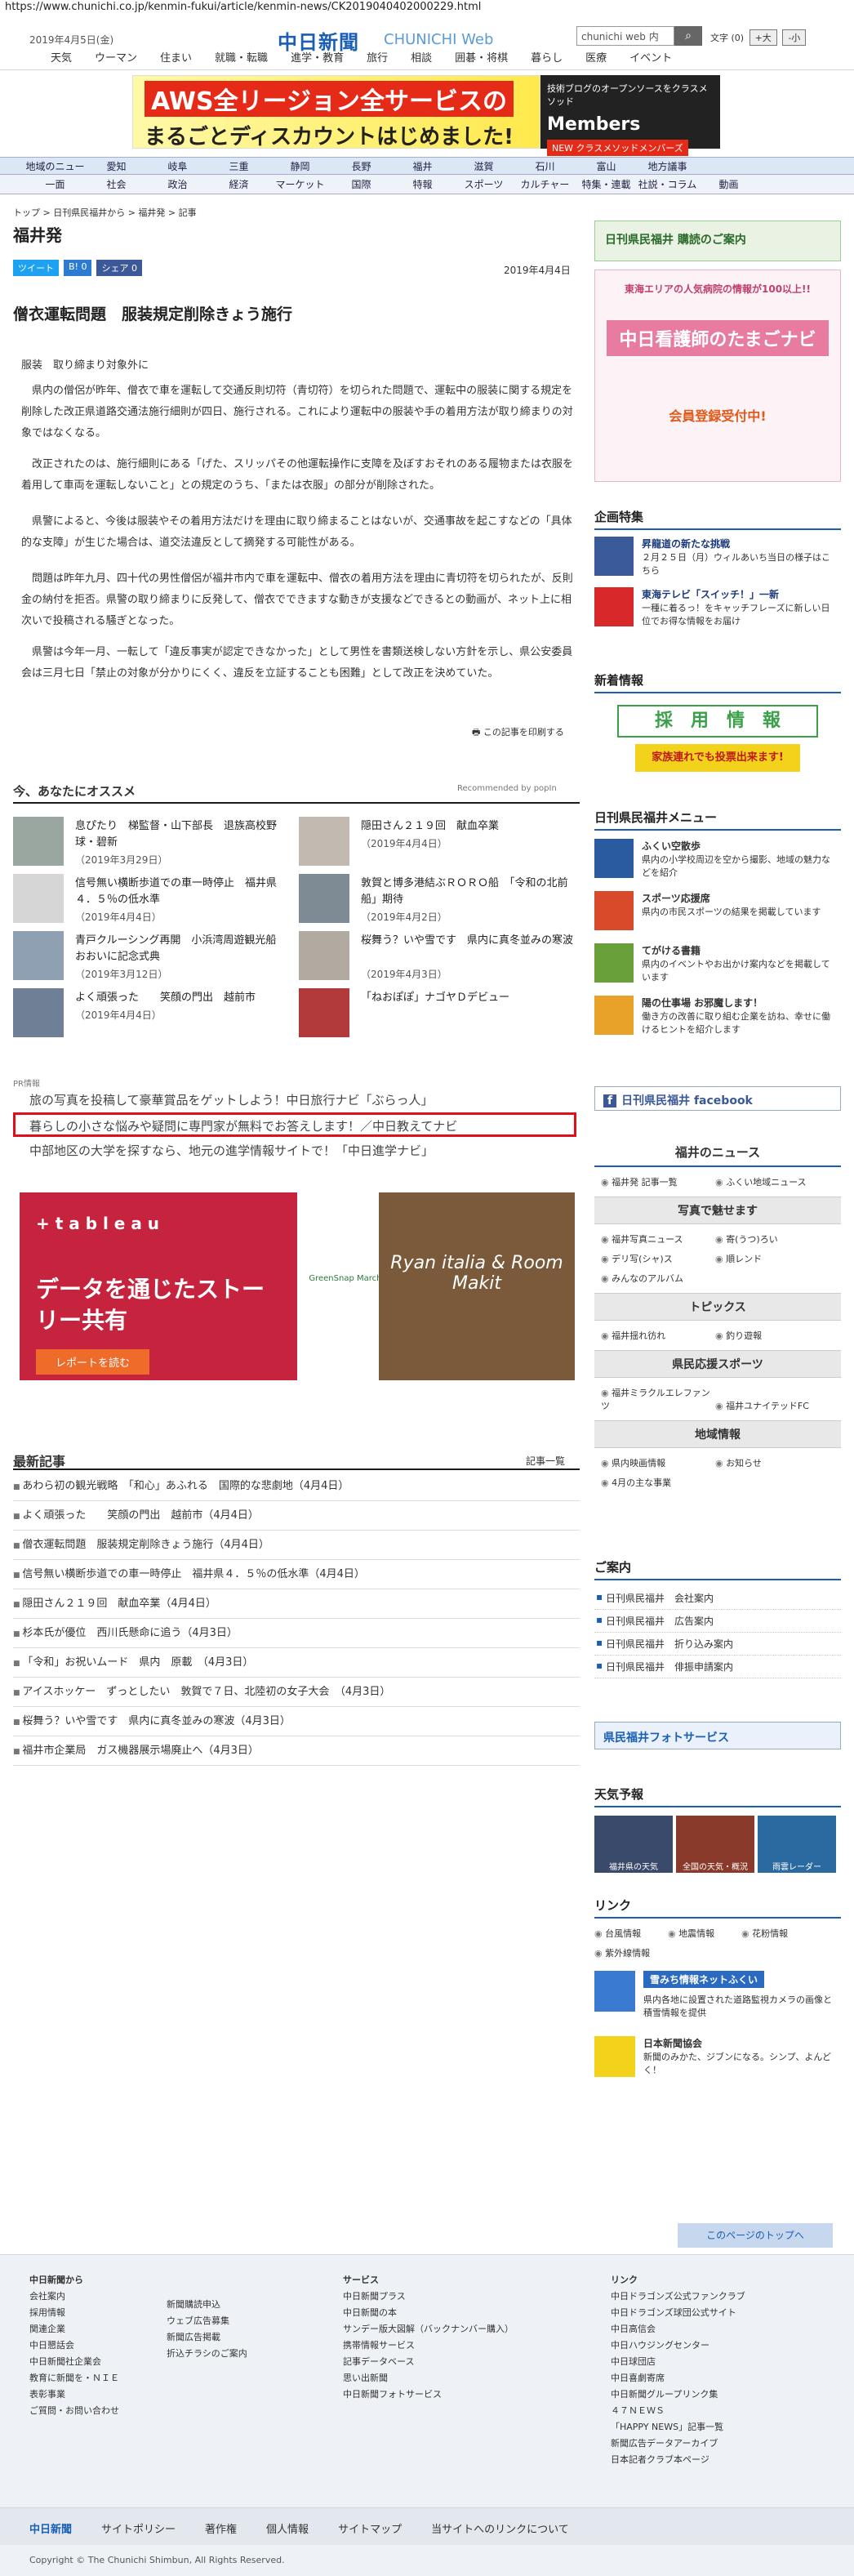  I want to click on room-ad: Ryan italia & Room Makit, so click(477, 1286).